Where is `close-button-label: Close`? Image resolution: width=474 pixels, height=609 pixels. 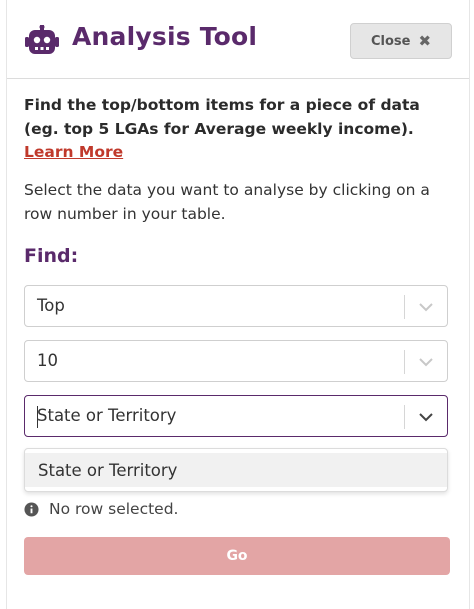
close-button-label: Close is located at coordinates (390, 41).